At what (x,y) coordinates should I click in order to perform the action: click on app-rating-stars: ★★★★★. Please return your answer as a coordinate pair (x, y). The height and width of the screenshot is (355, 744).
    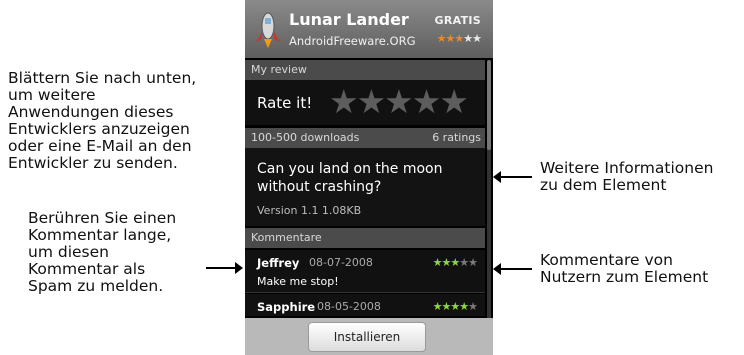
    Looking at the image, I should click on (459, 38).